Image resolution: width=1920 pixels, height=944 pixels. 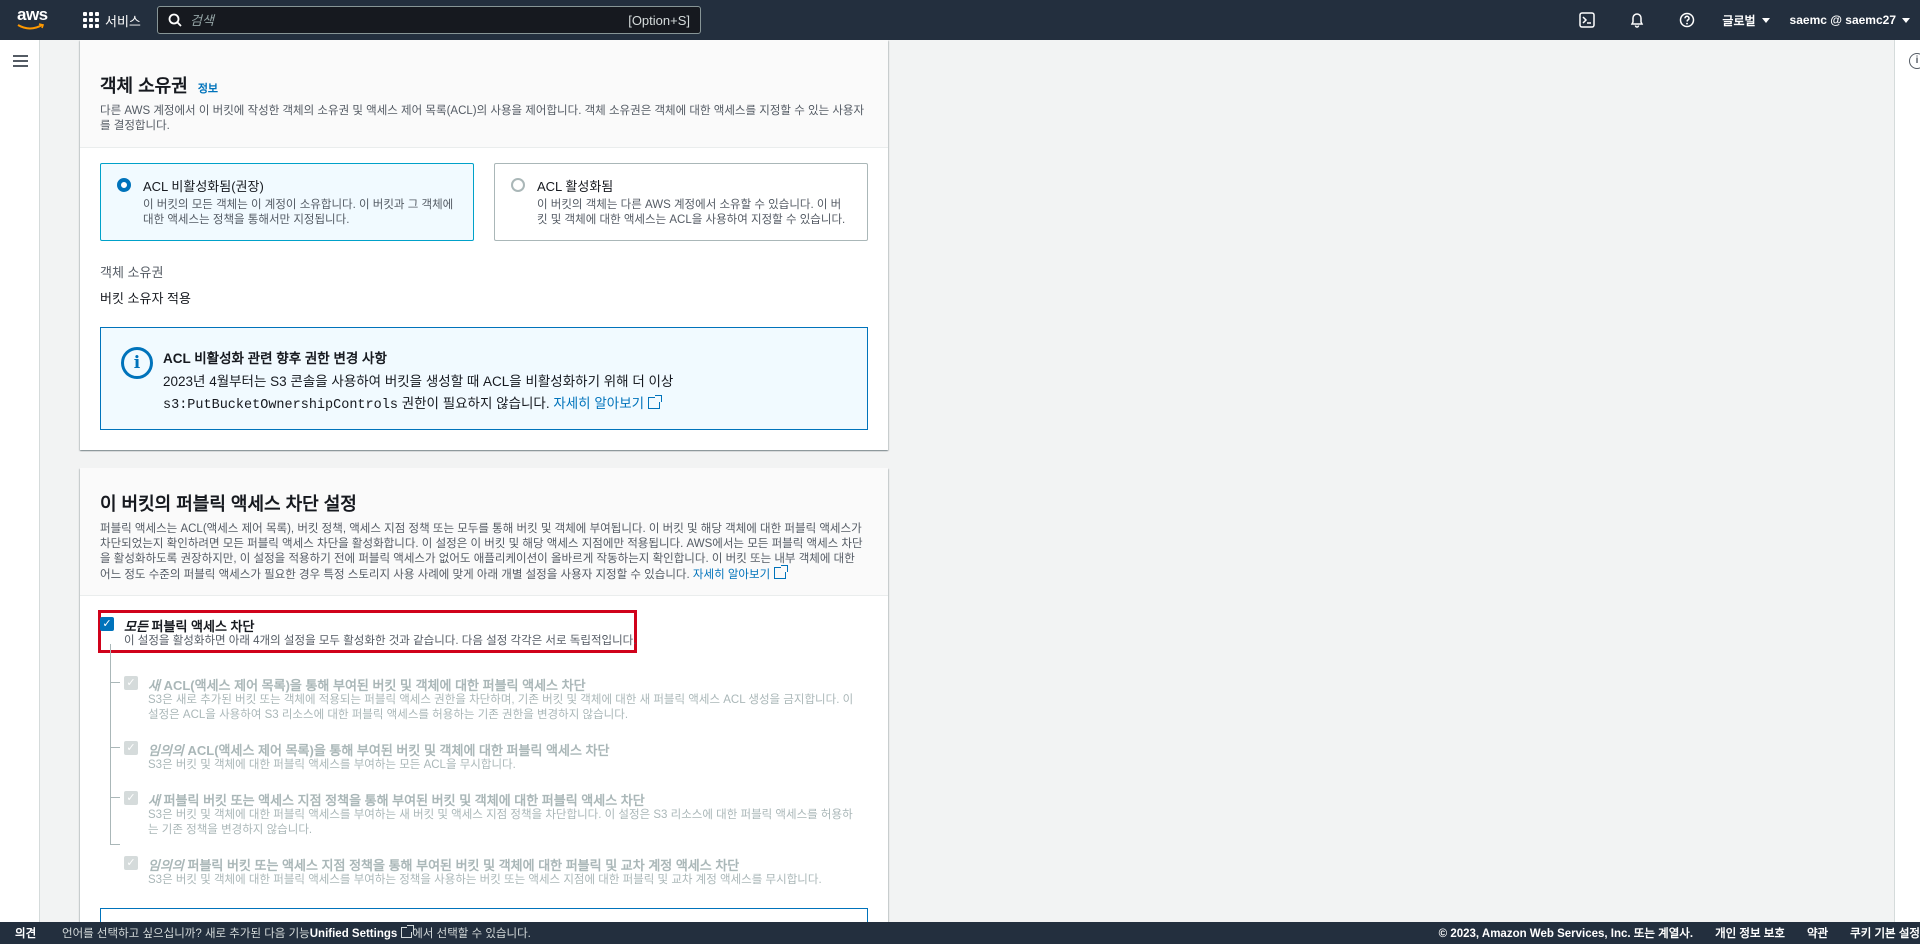 What do you see at coordinates (518, 185) in the screenshot?
I see `radio-button` at bounding box center [518, 185].